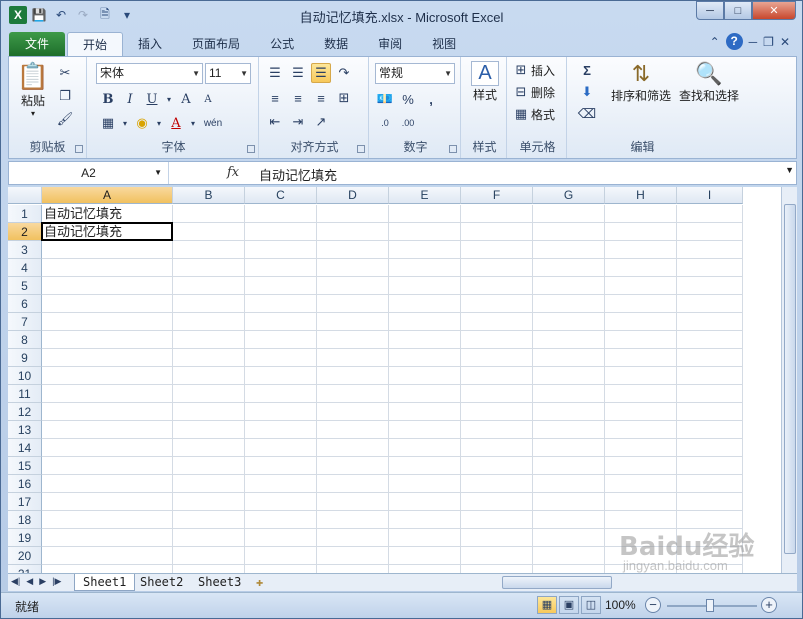  Describe the element at coordinates (344, 98) in the screenshot. I see `merge-center-icon: ⊞` at that location.